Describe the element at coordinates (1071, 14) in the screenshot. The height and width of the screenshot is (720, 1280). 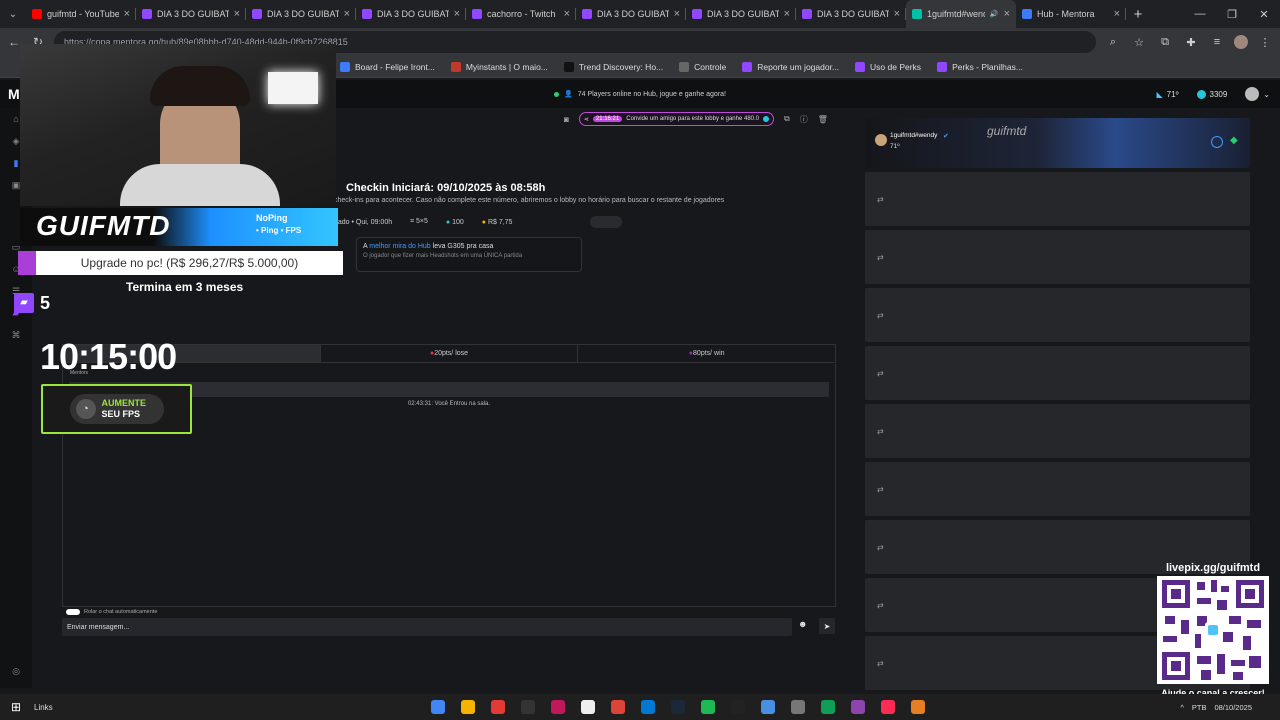
I see `tab-9: Hub - Mentora ×` at that location.